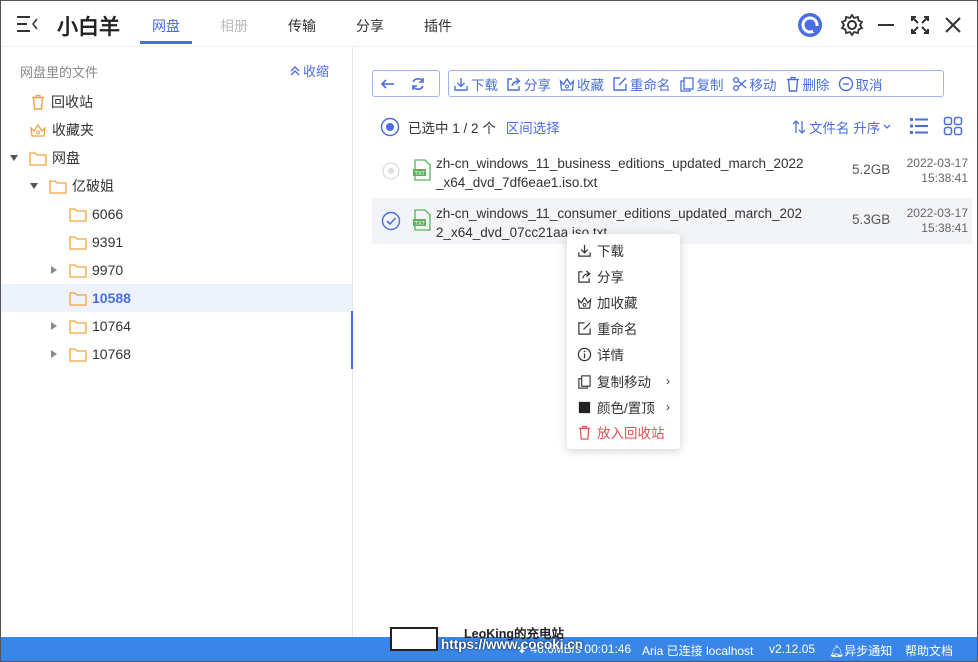 This screenshot has width=978, height=662. I want to click on delete-button: 删除, so click(807, 83).